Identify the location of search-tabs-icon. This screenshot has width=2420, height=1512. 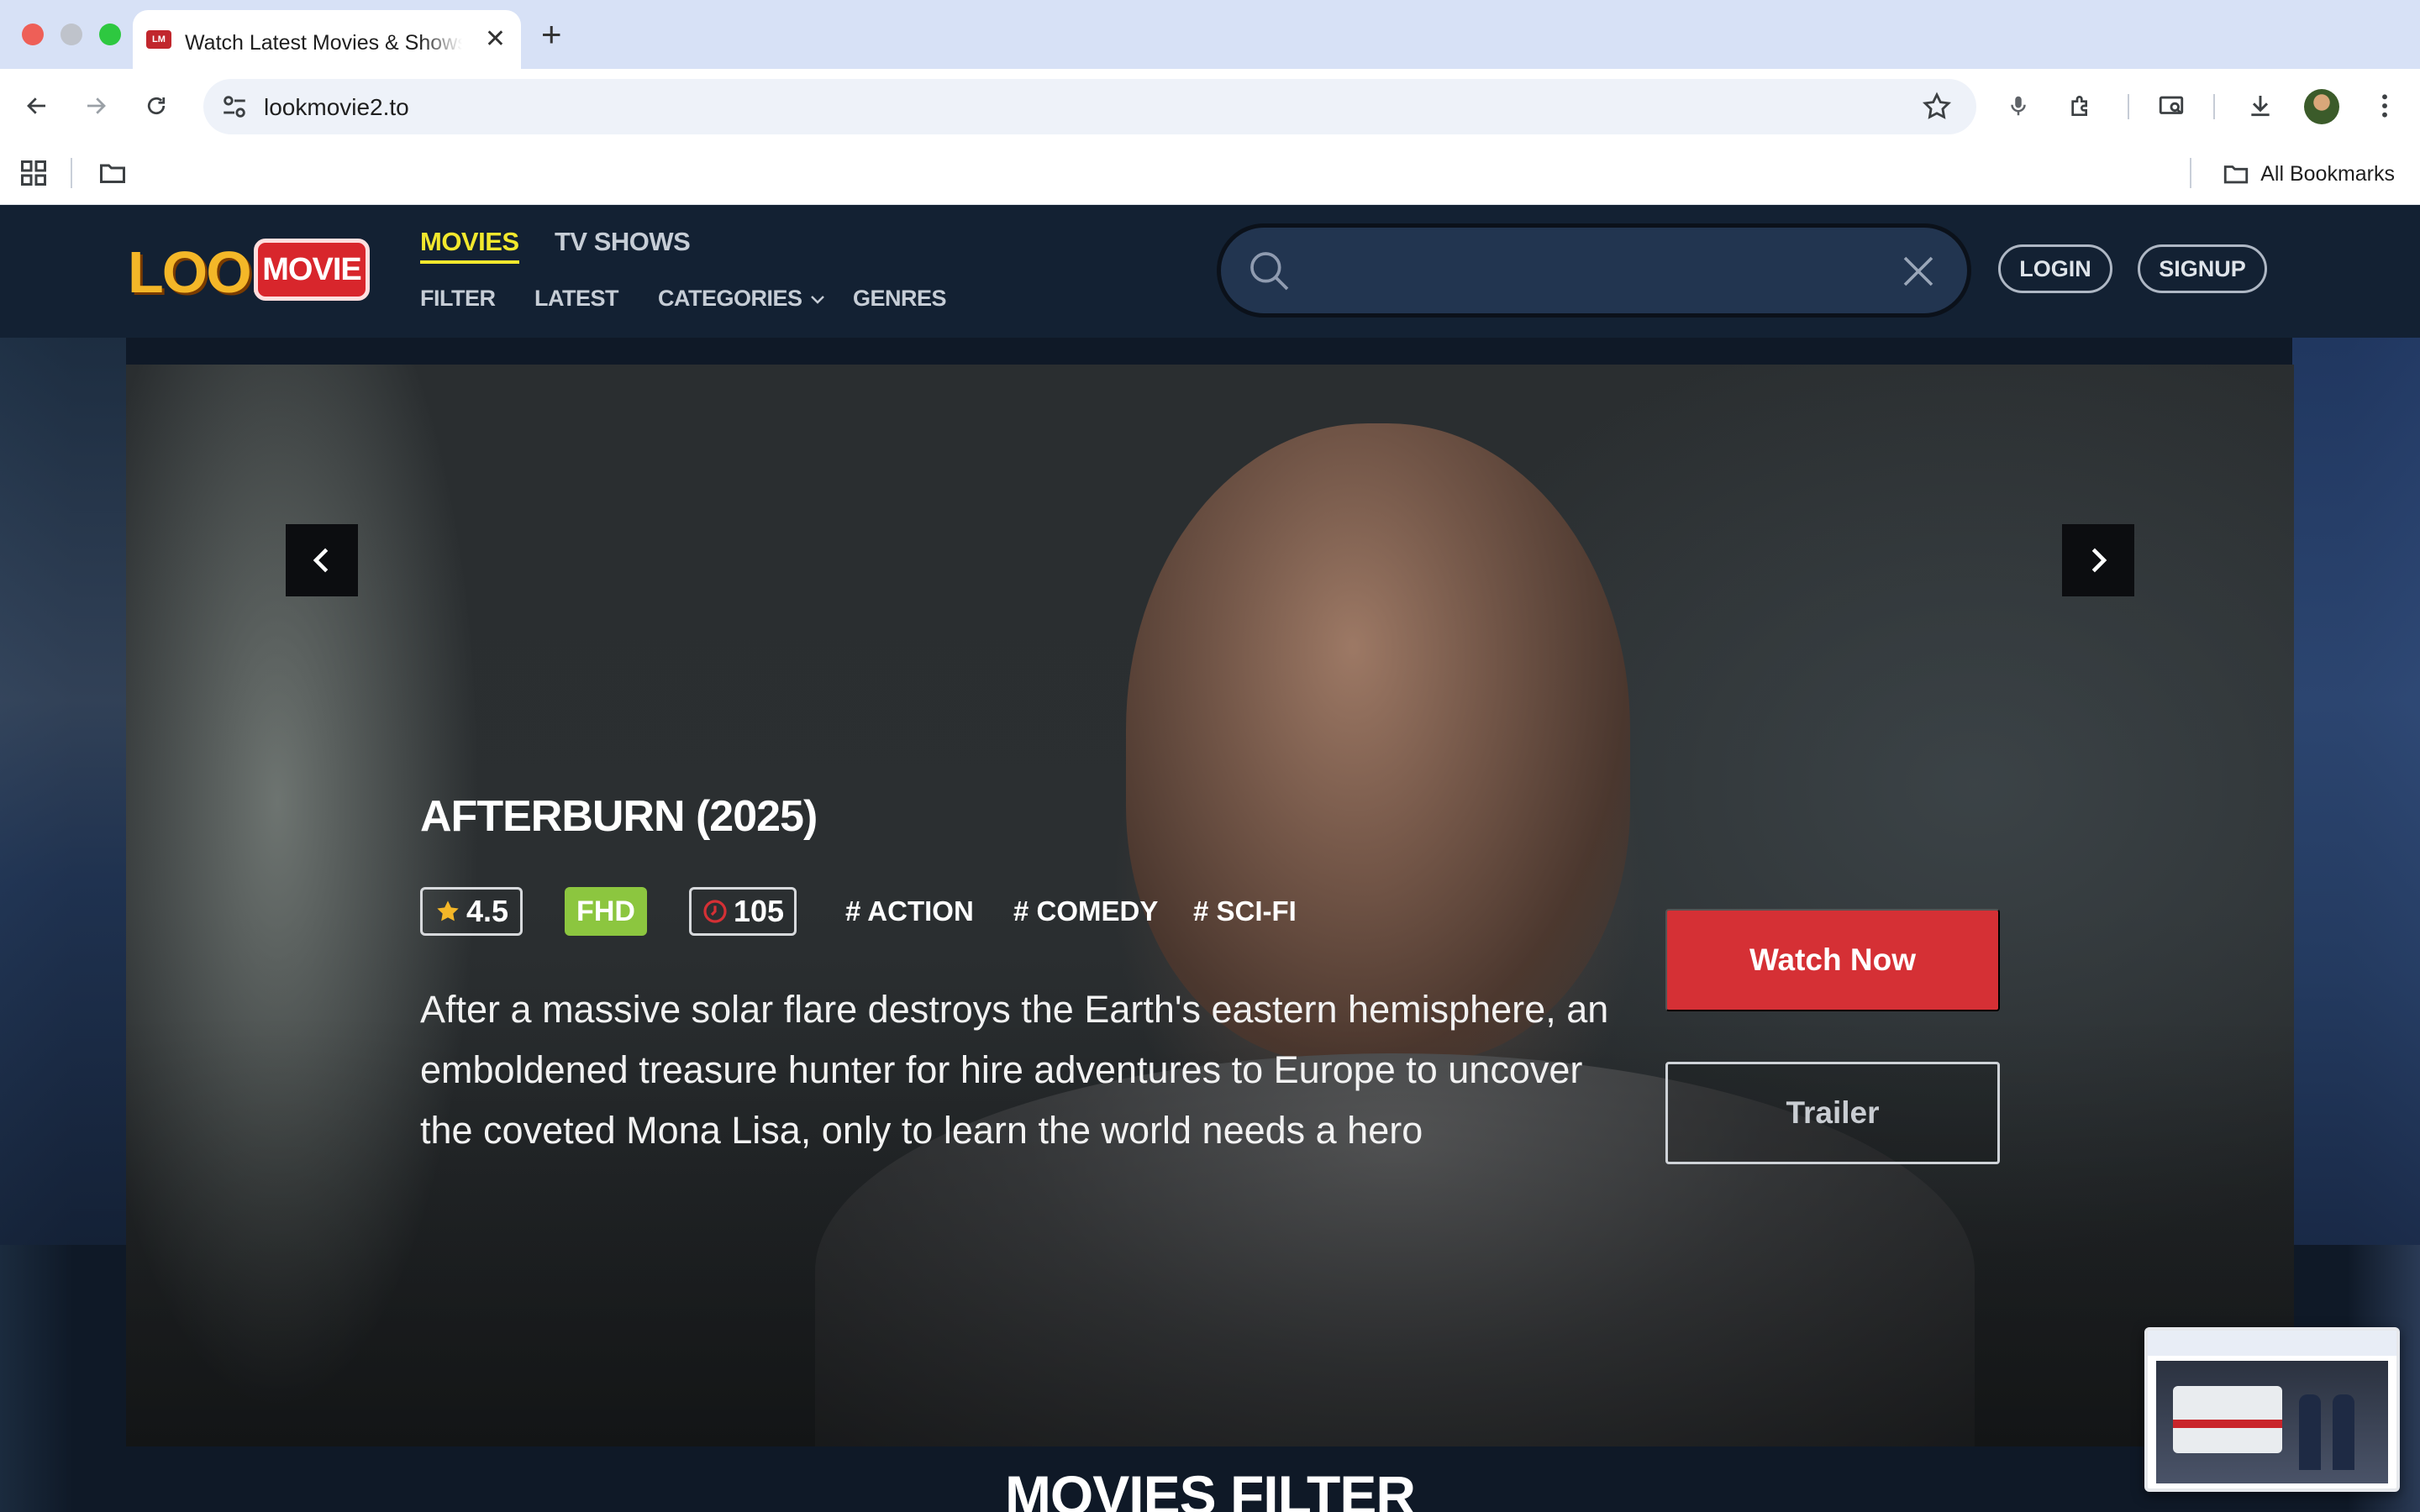
(2171, 105).